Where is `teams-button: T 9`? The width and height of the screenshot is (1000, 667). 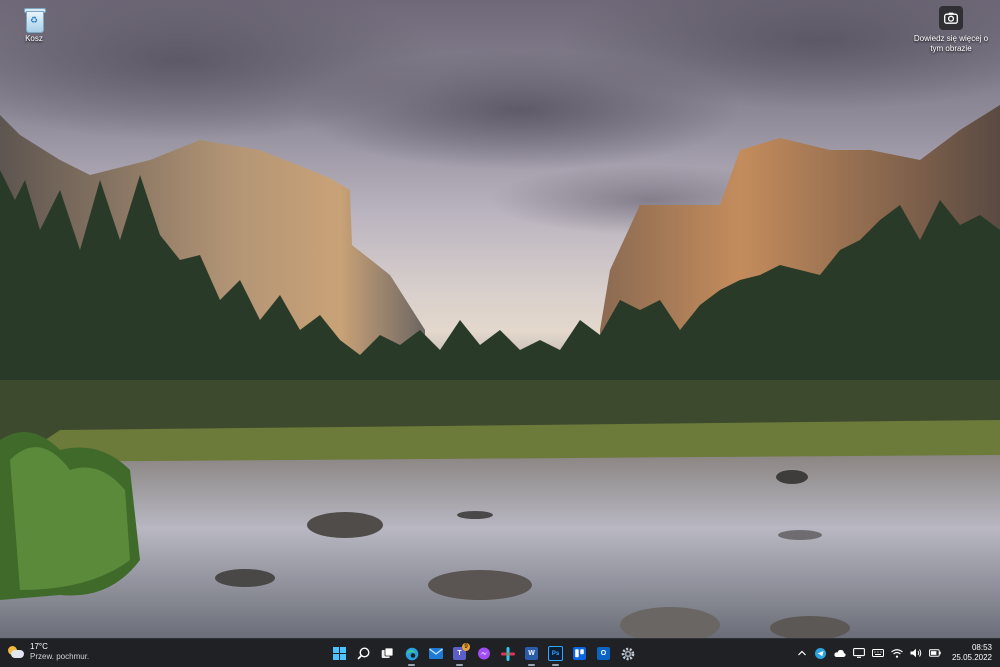 teams-button: T 9 is located at coordinates (459, 654).